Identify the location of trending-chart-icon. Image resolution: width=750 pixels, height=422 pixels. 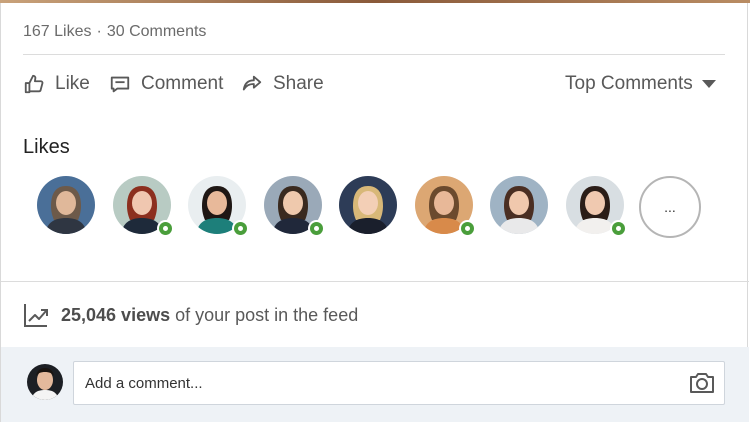
(36, 315).